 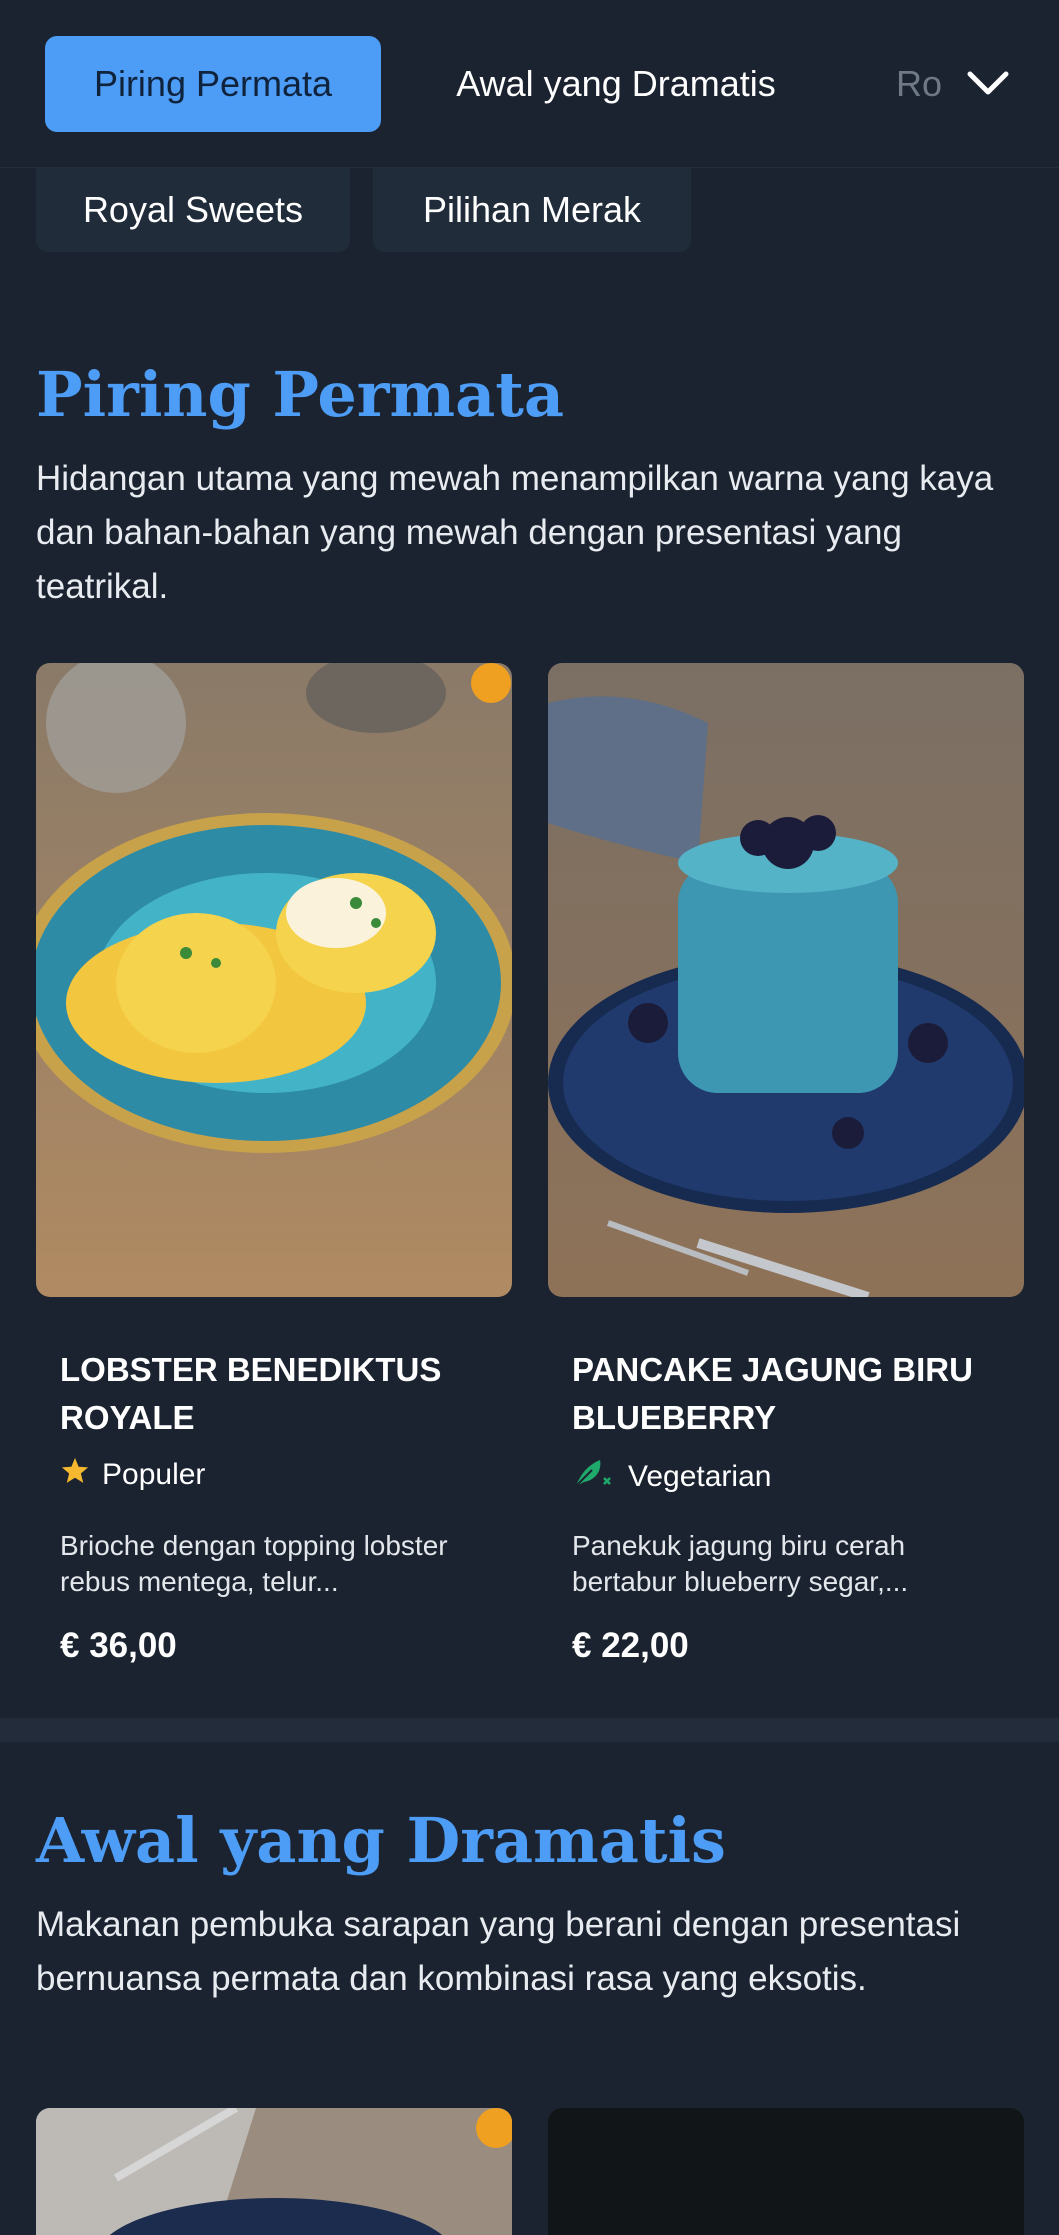 What do you see at coordinates (926, 84) in the screenshot?
I see `tab-royal-sweets-truncated: Ro` at bounding box center [926, 84].